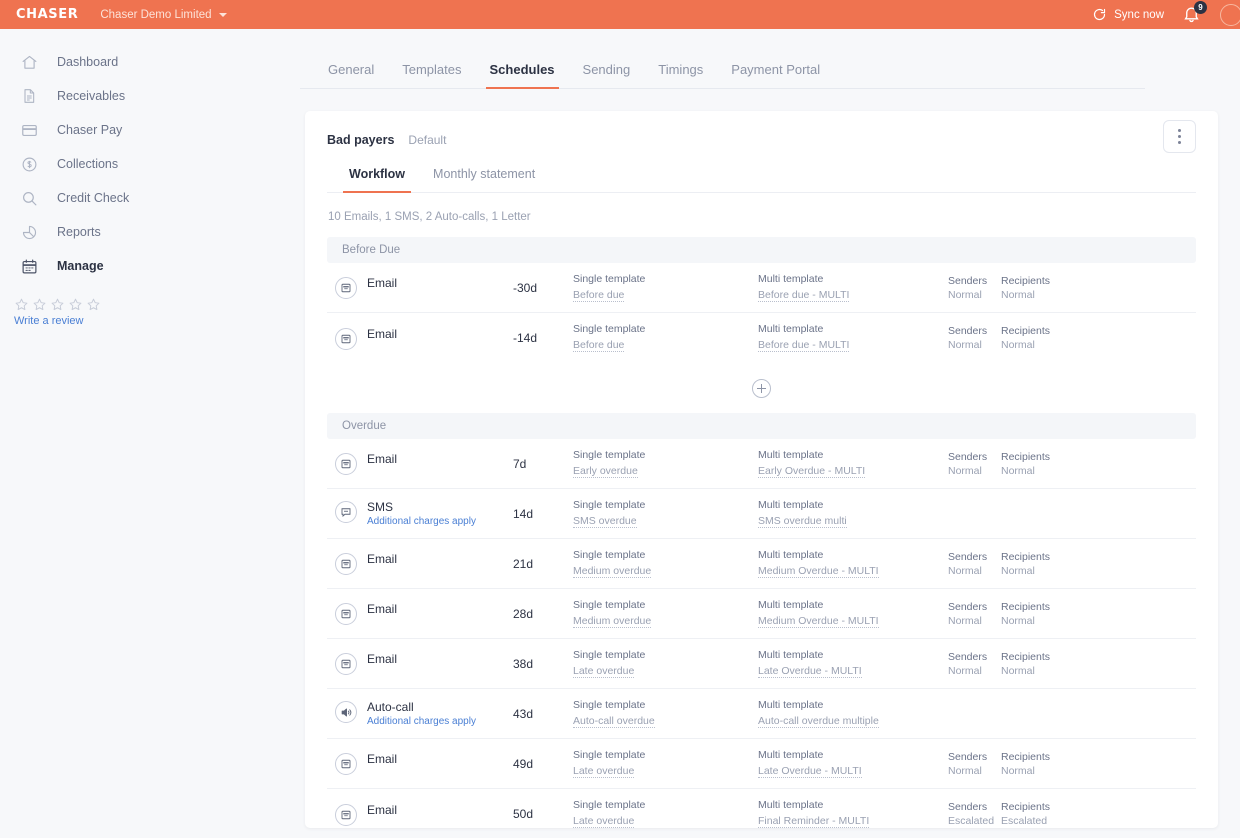 The image size is (1240, 838). Describe the element at coordinates (157, 321) in the screenshot. I see `write-a-review-link: Write a review` at that location.